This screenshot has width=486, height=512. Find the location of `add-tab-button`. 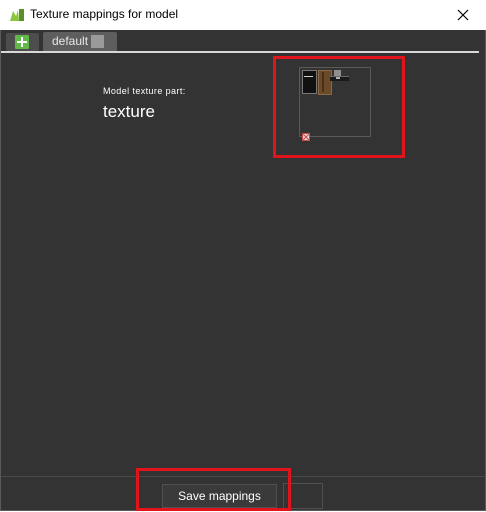

add-tab-button is located at coordinates (22, 42).